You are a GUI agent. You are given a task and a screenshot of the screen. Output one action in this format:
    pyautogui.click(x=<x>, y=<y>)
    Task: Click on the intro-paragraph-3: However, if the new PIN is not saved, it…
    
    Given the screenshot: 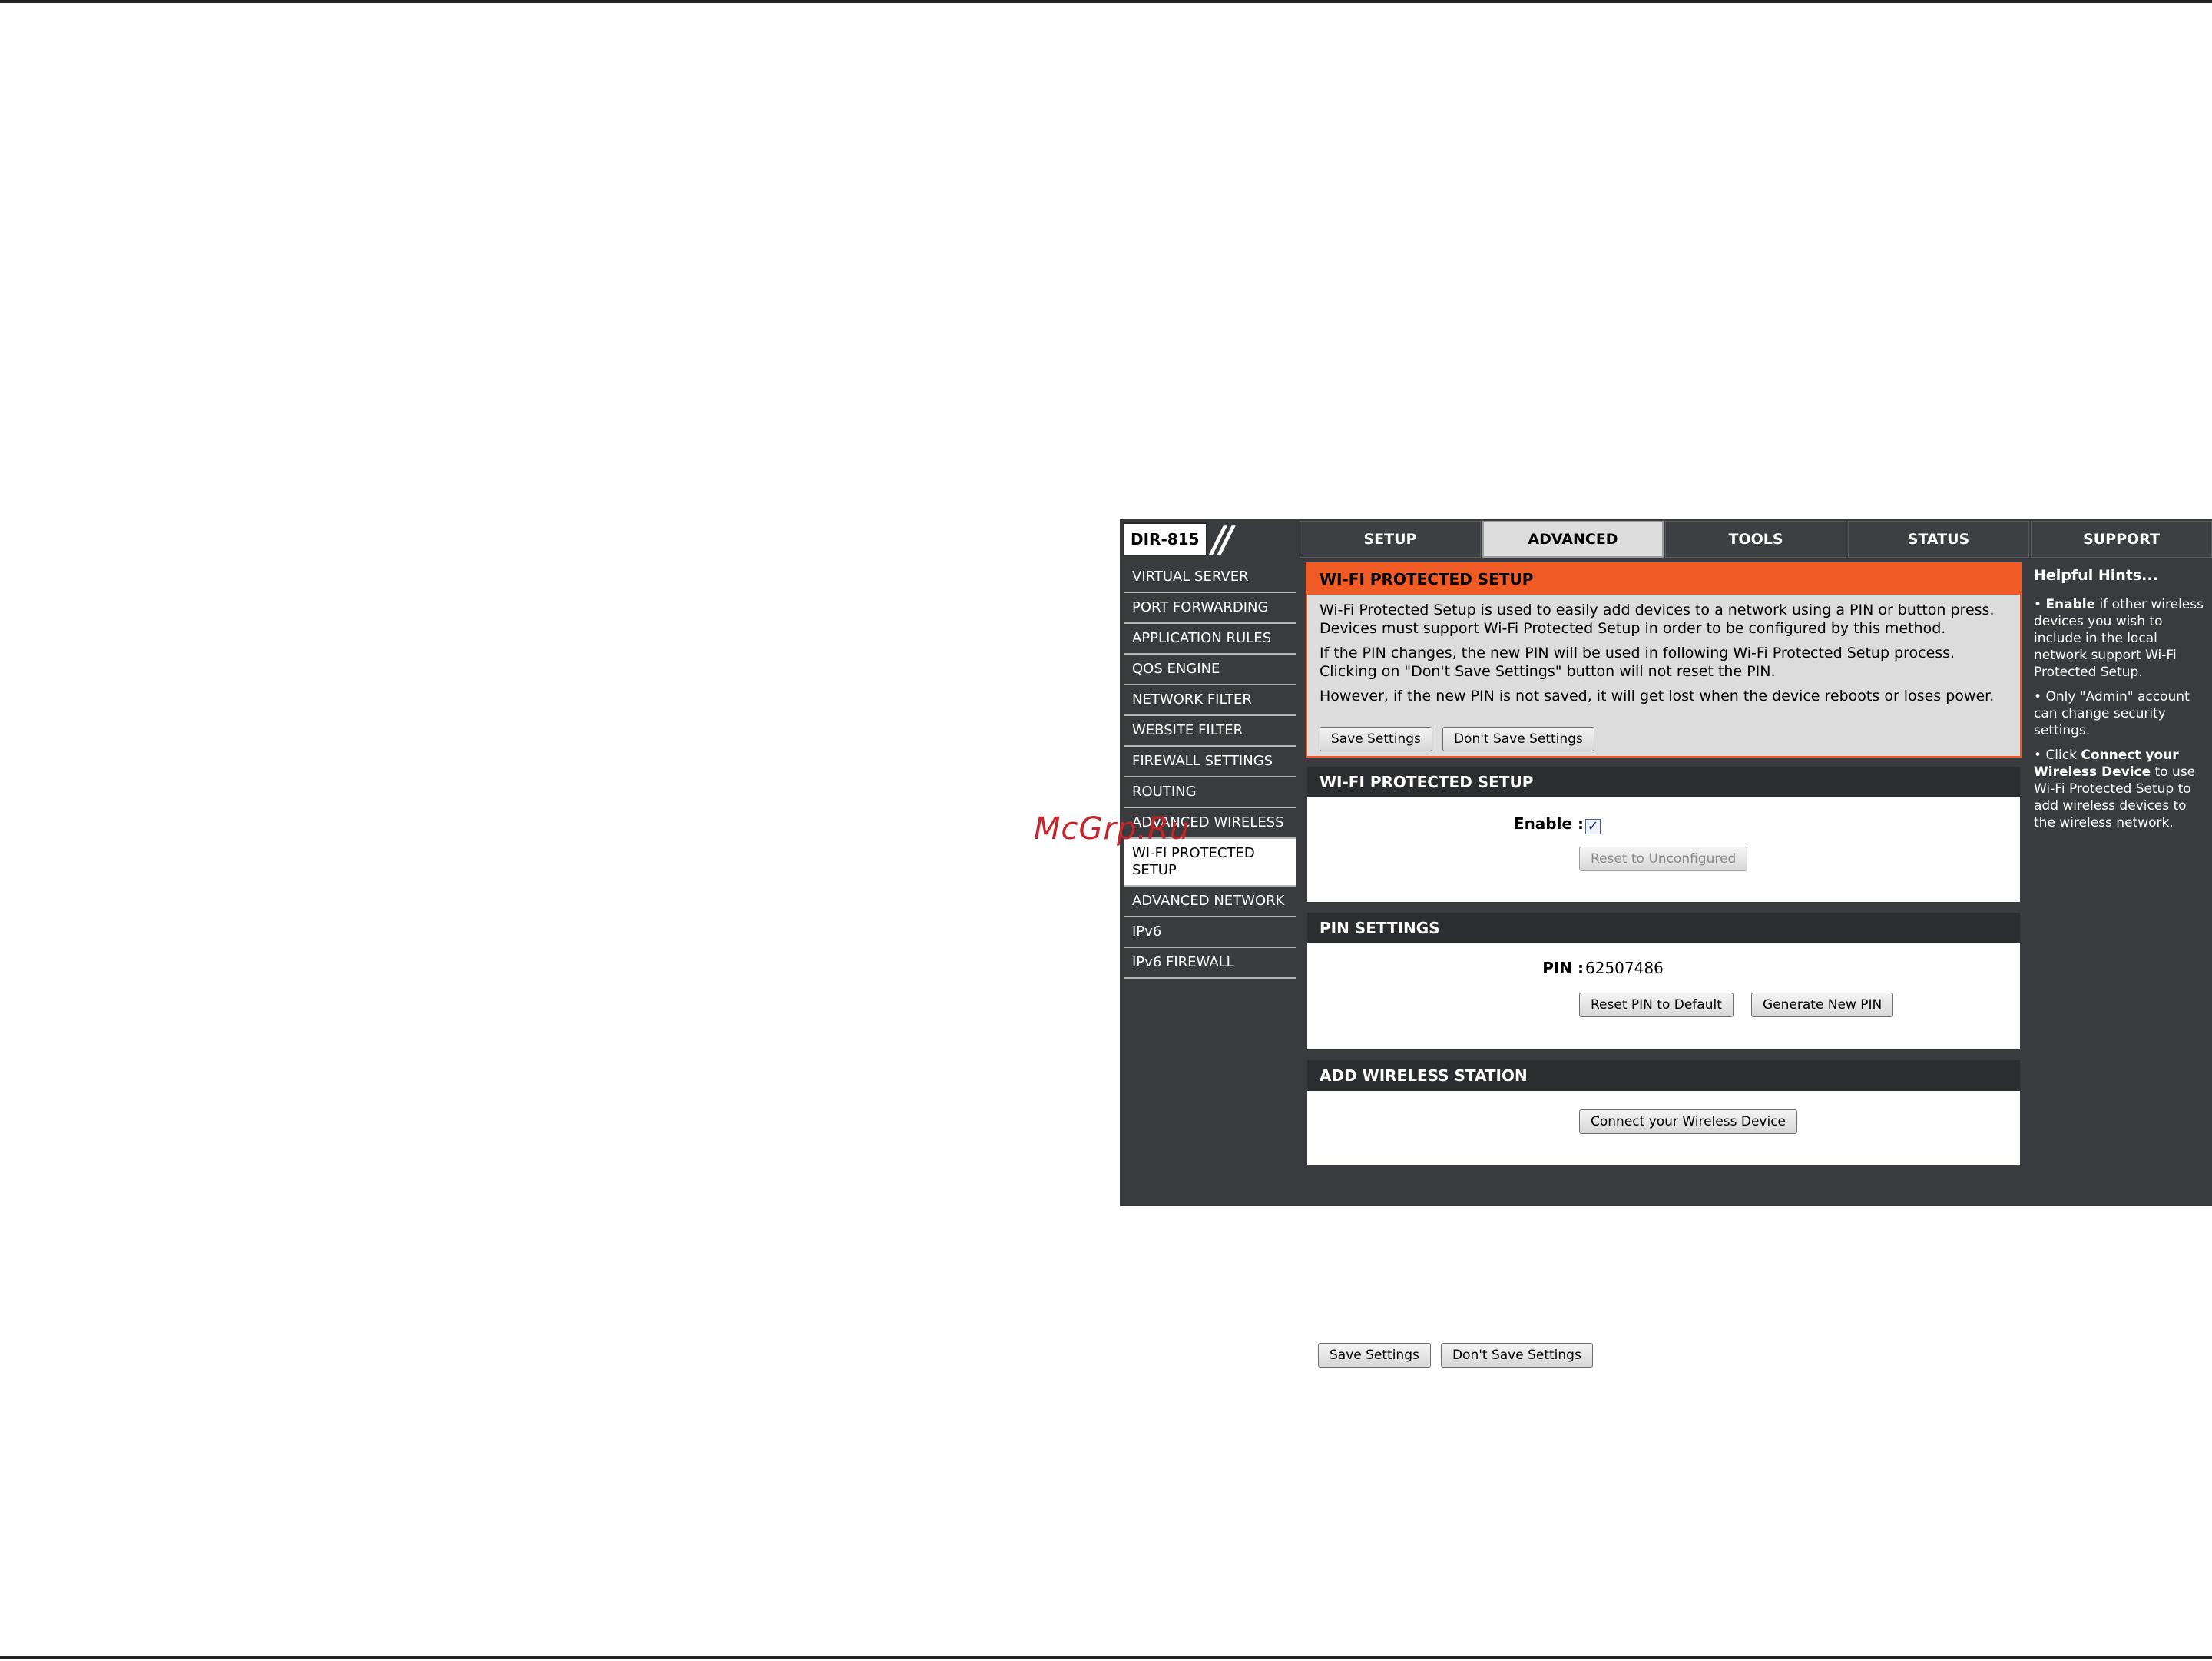 What is the action you would take?
    pyautogui.click(x=1657, y=696)
    